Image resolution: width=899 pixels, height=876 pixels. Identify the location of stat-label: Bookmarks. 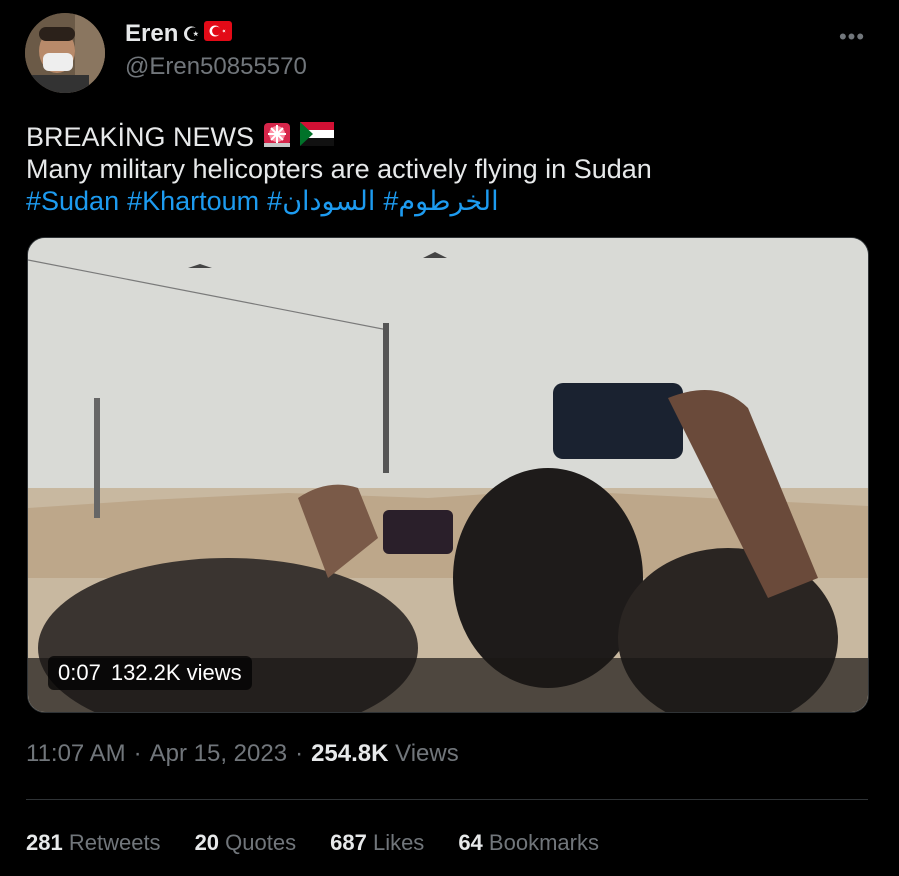
(543, 842).